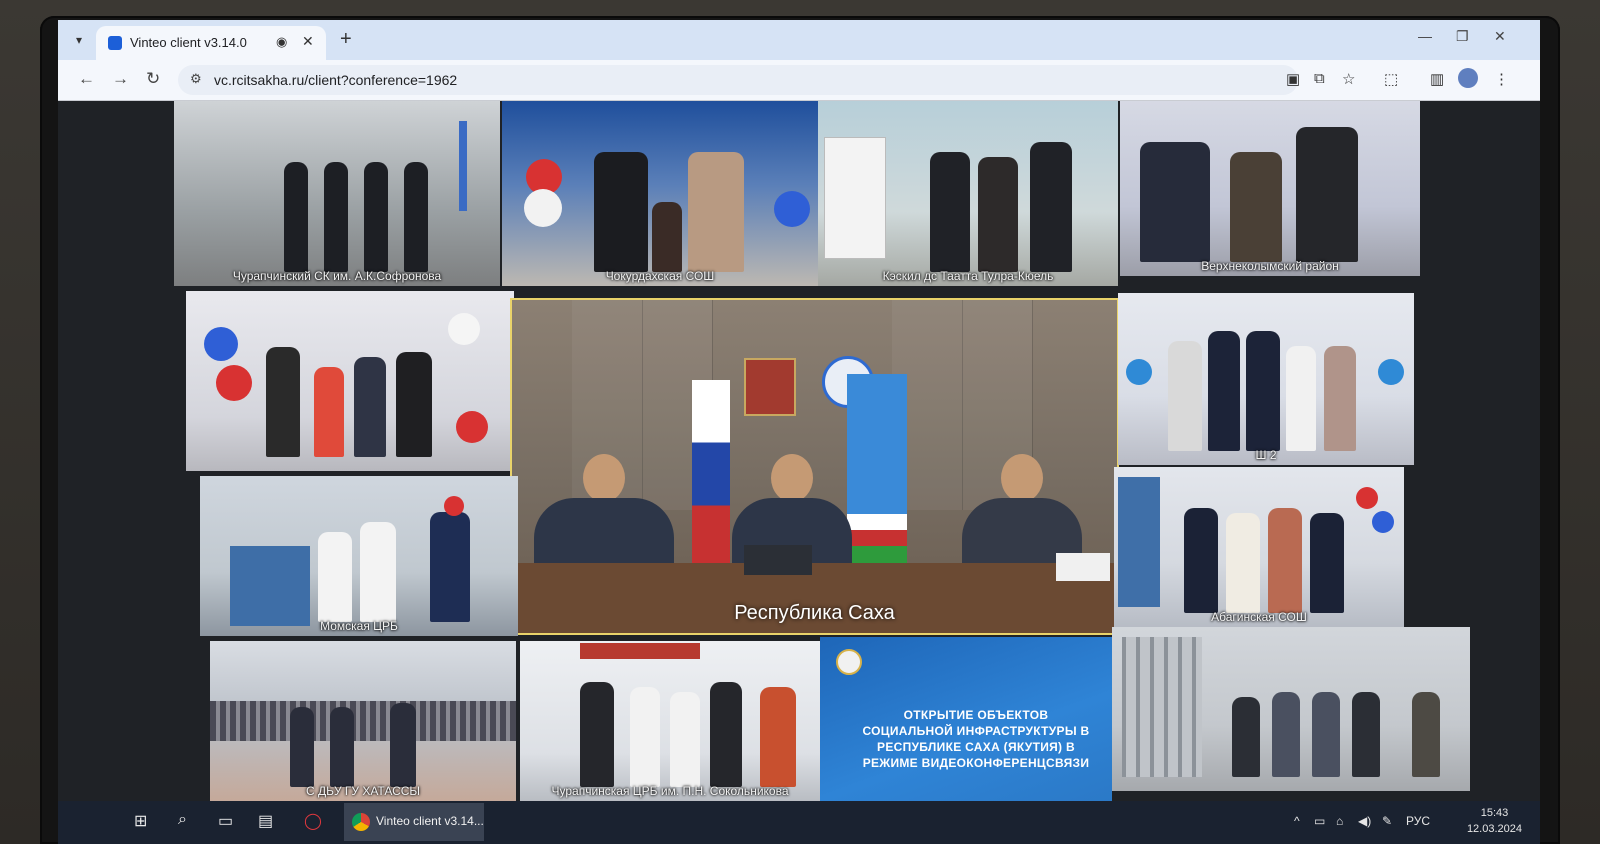  I want to click on tile-caption: С ДЬУ ГУ ХАТАССЫ, so click(363, 791).